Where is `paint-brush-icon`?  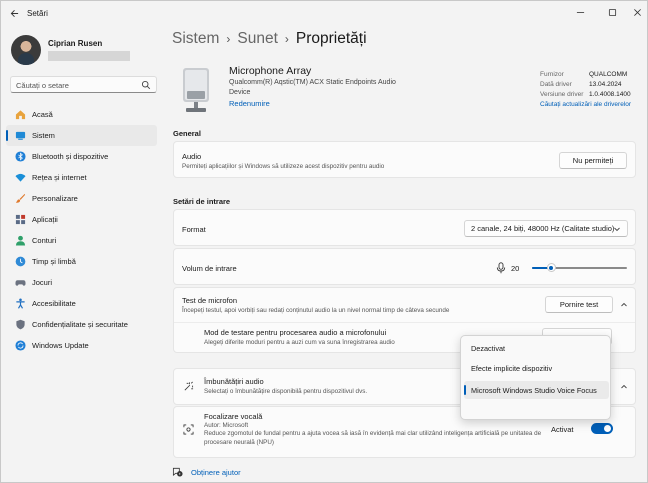
paint-brush-icon is located at coordinates (20, 198).